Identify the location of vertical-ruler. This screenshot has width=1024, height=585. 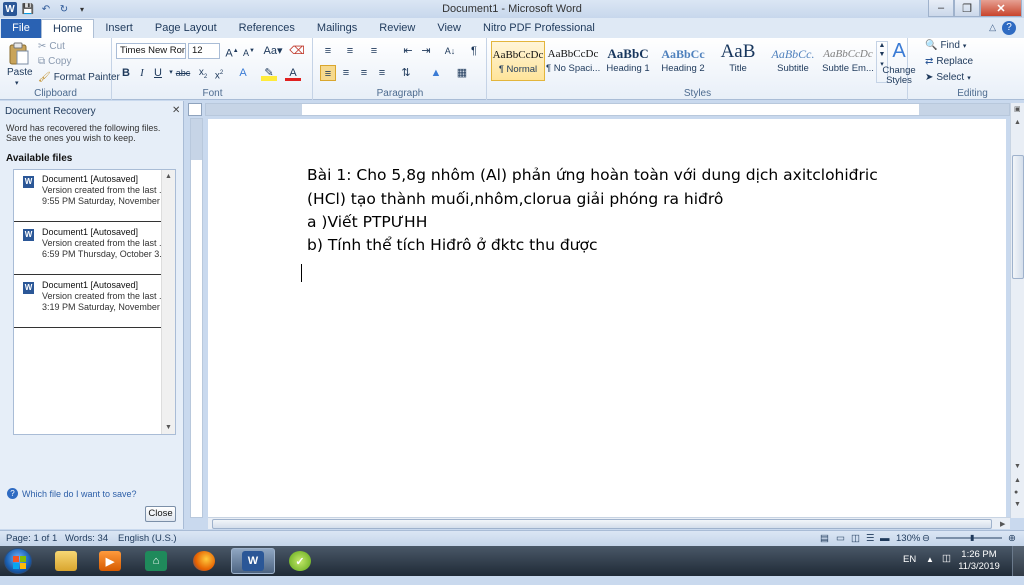
(196, 318).